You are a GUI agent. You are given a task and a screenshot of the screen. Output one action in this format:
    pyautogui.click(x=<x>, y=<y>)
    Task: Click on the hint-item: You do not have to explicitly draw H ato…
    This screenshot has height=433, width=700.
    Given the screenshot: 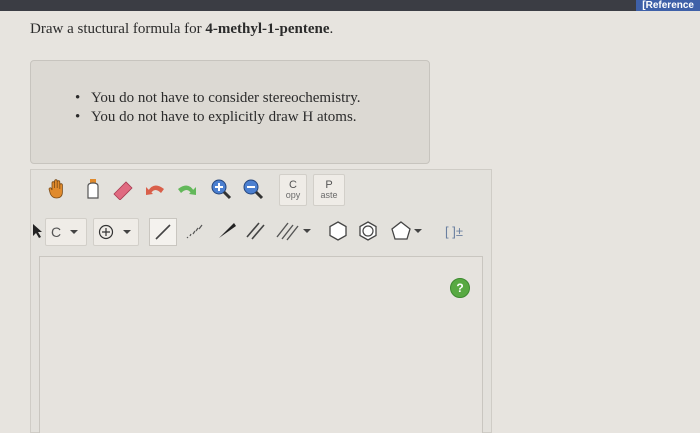 What is the action you would take?
    pyautogui.click(x=218, y=117)
    